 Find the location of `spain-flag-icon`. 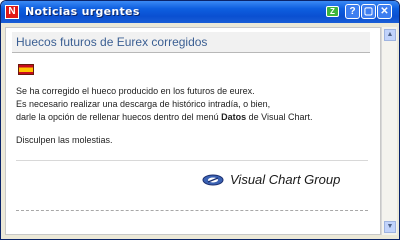

spain-flag-icon is located at coordinates (26, 69).